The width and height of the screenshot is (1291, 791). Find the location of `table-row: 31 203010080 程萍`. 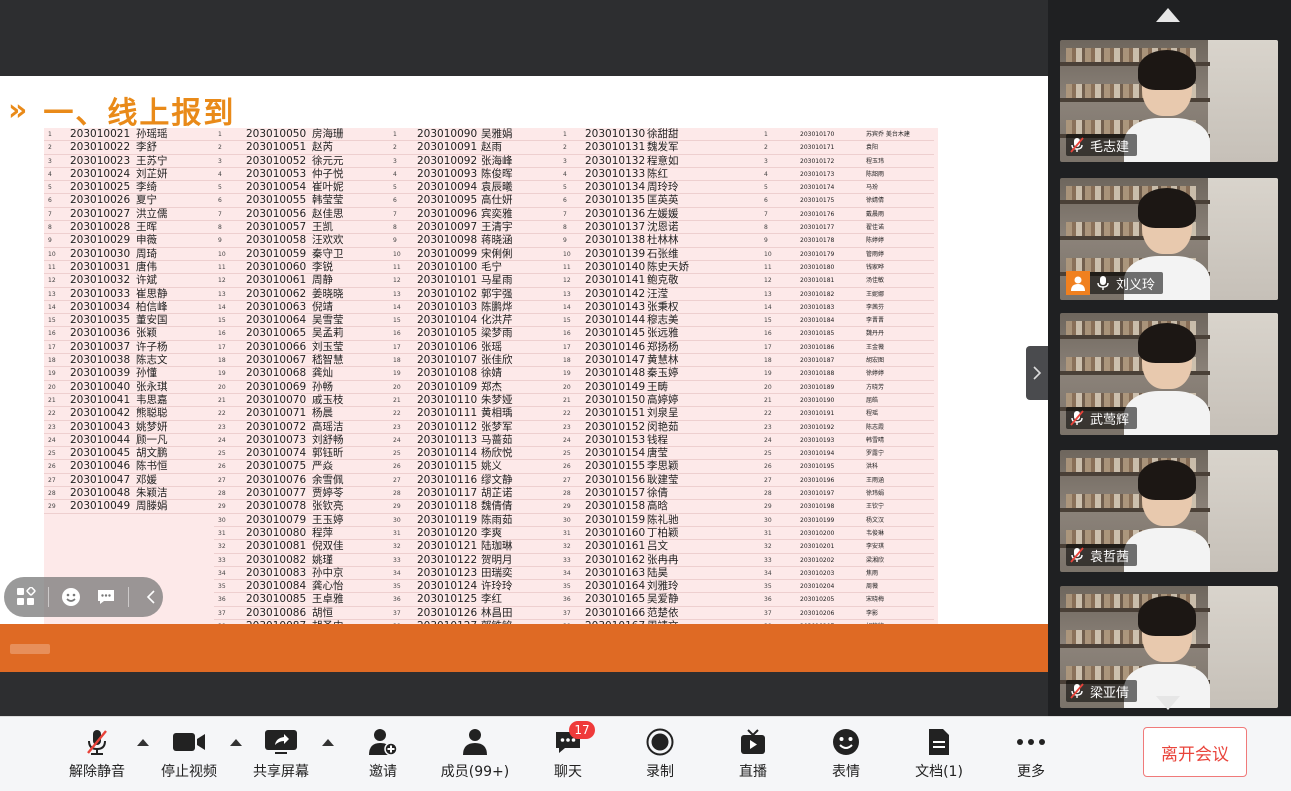

table-row: 31 203010080 程萍 is located at coordinates (301, 533).